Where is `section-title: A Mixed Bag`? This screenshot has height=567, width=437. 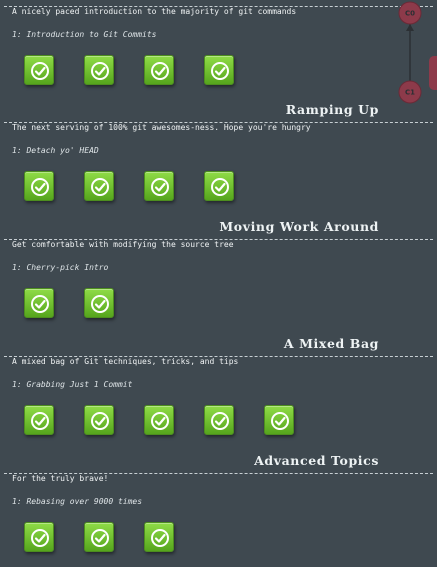 section-title: A Mixed Bag is located at coordinates (331, 343).